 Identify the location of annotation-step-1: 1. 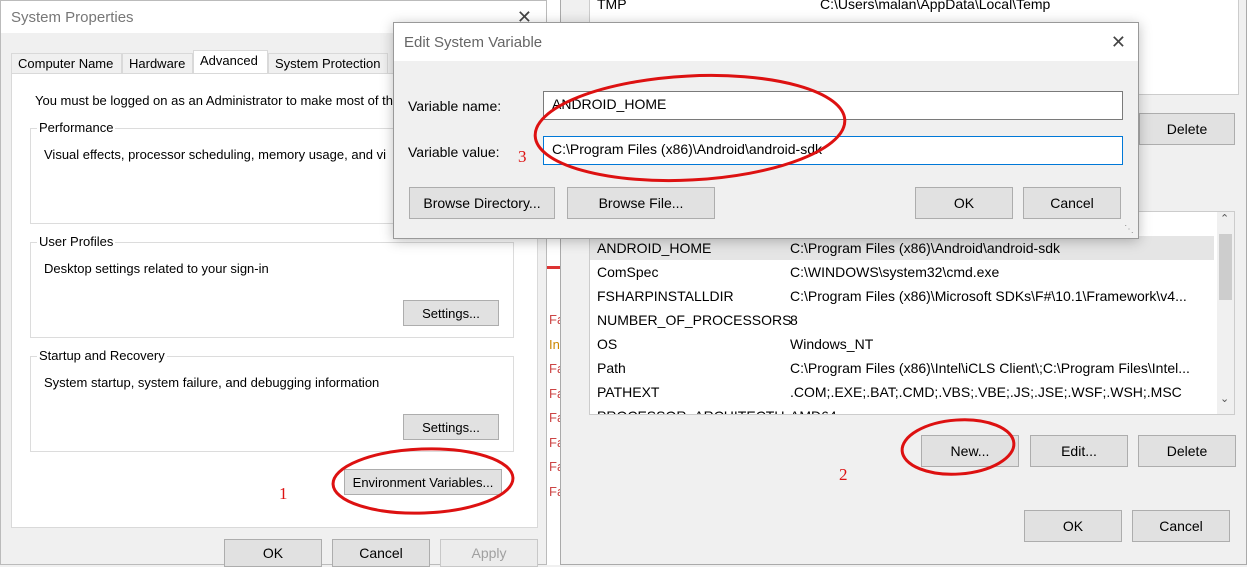
(283, 493).